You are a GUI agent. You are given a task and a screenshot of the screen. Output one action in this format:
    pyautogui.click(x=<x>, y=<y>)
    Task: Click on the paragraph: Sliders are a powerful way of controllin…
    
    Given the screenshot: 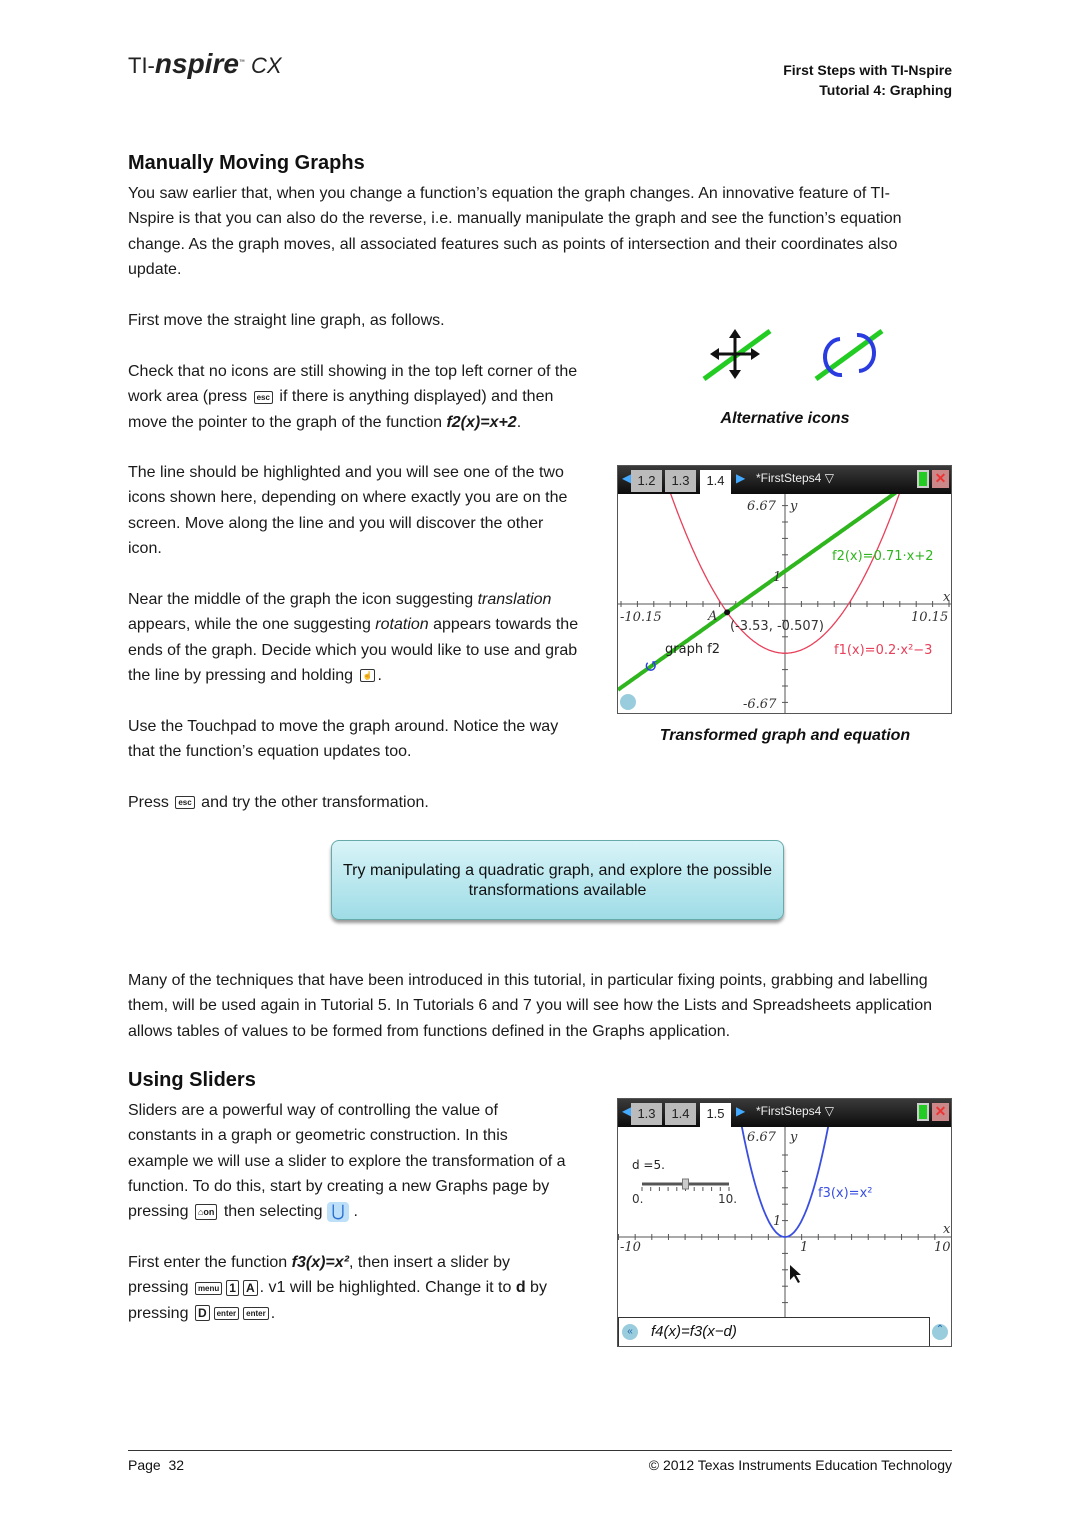 What is the action you would take?
    pyautogui.click(x=347, y=1162)
    